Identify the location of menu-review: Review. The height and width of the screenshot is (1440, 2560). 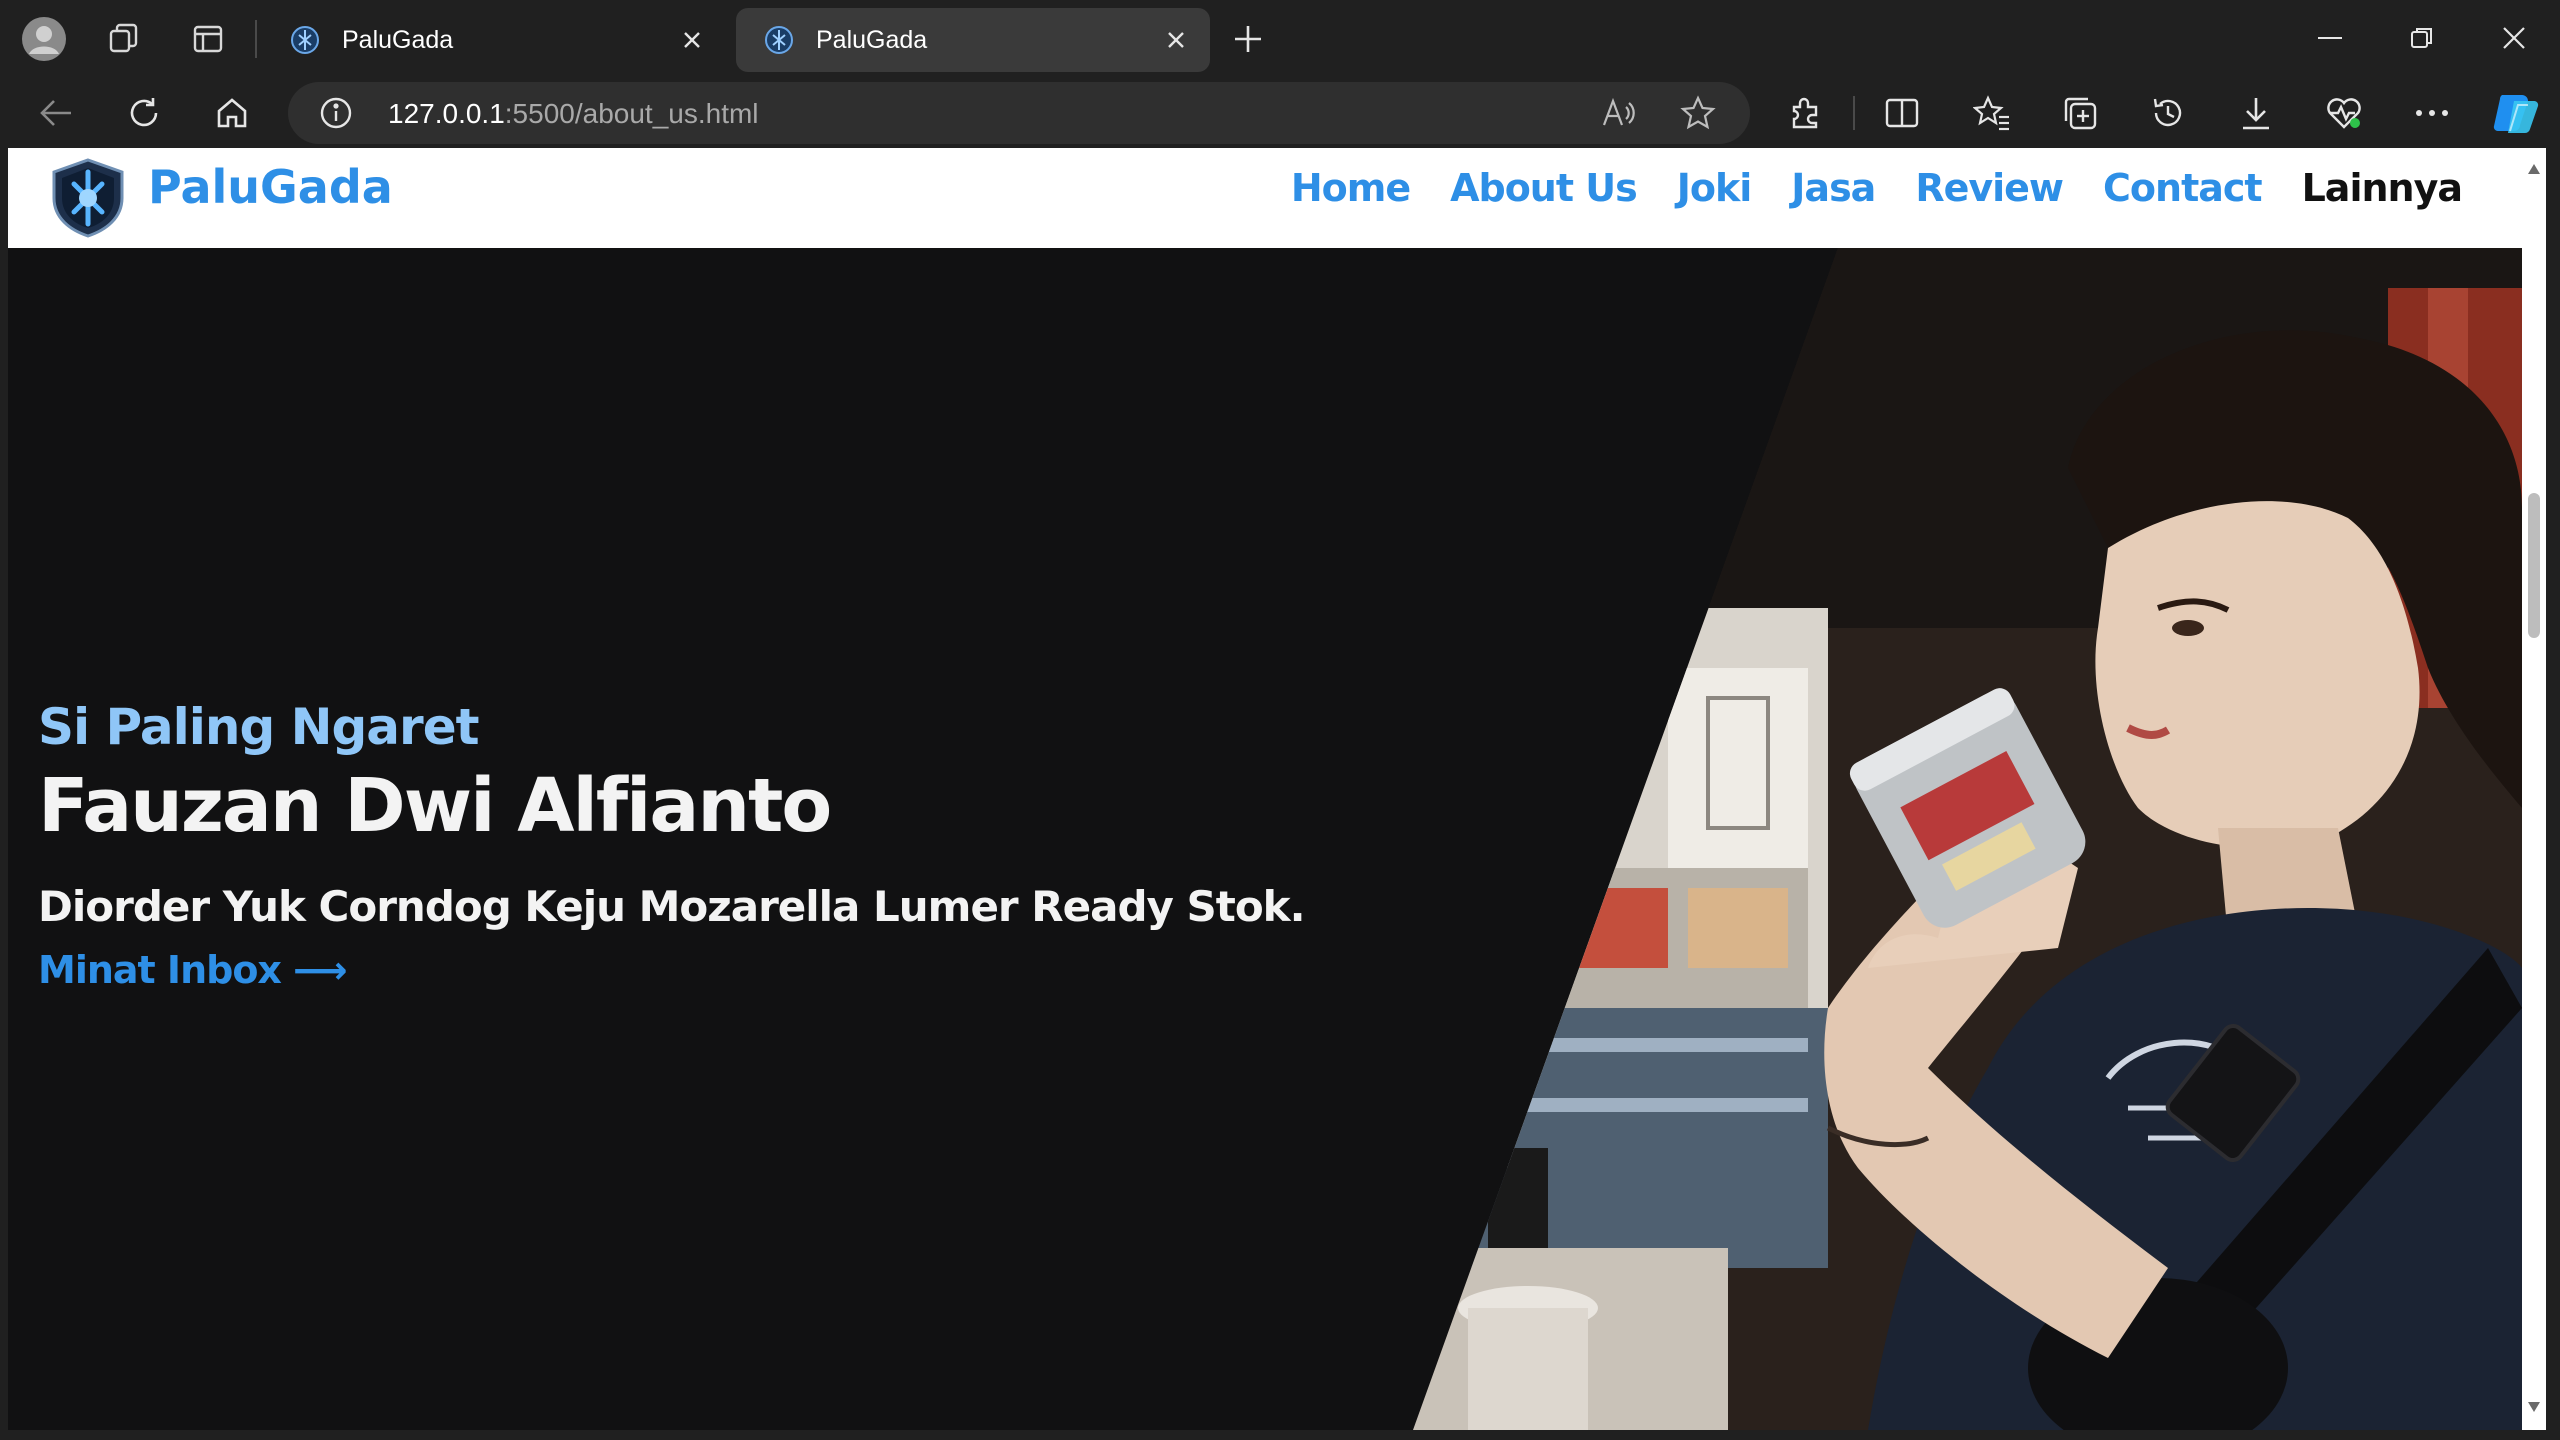
(1989, 188).